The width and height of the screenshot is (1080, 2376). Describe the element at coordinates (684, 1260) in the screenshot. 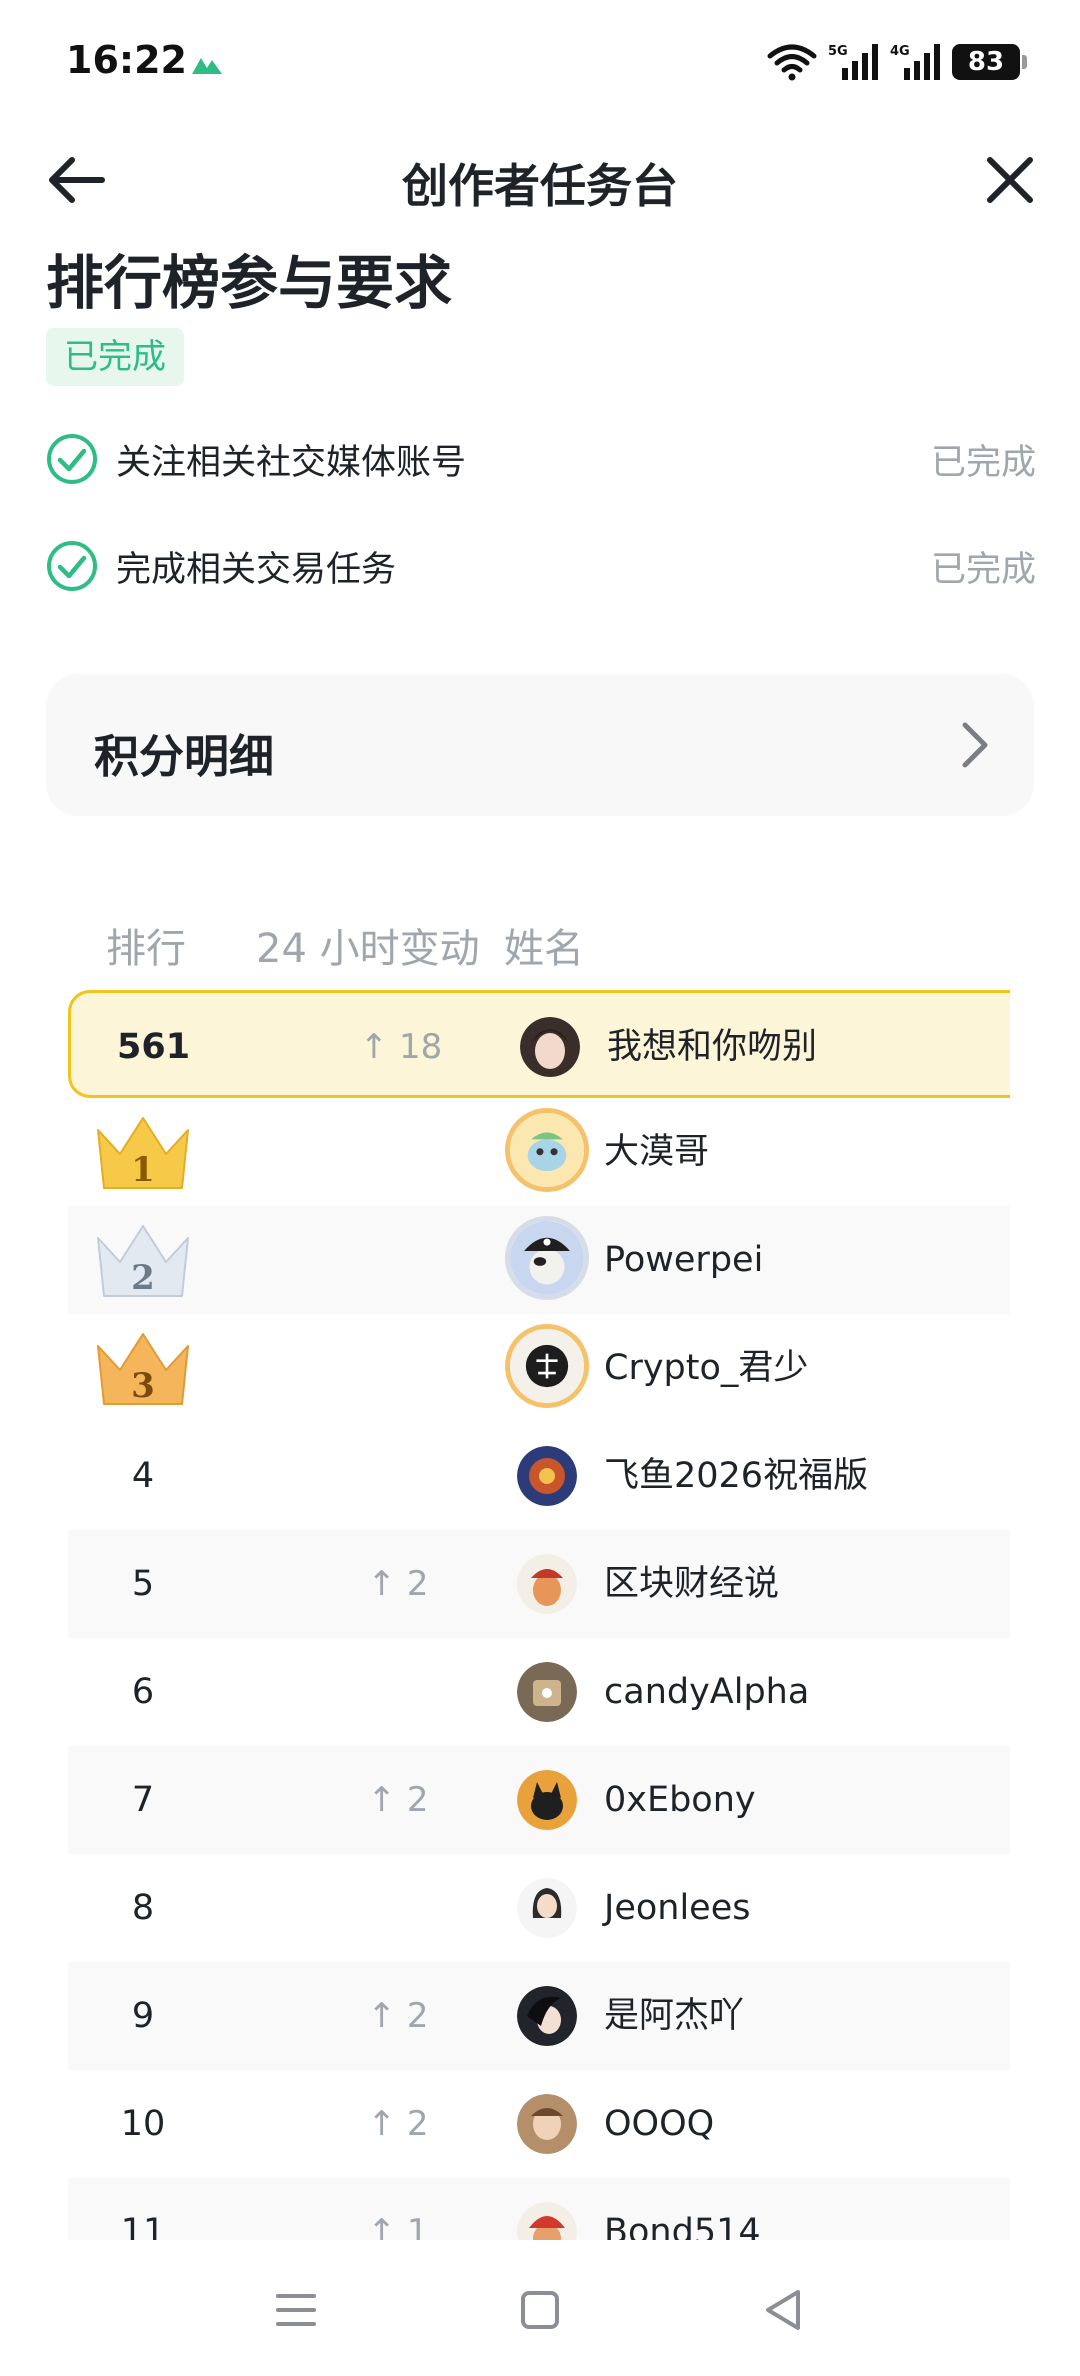

I see `user-name: Powerpei` at that location.